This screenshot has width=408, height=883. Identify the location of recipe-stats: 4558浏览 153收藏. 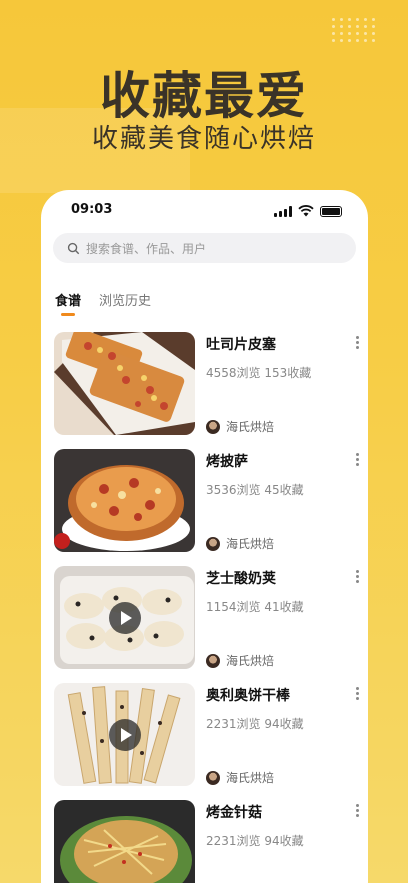
(259, 373).